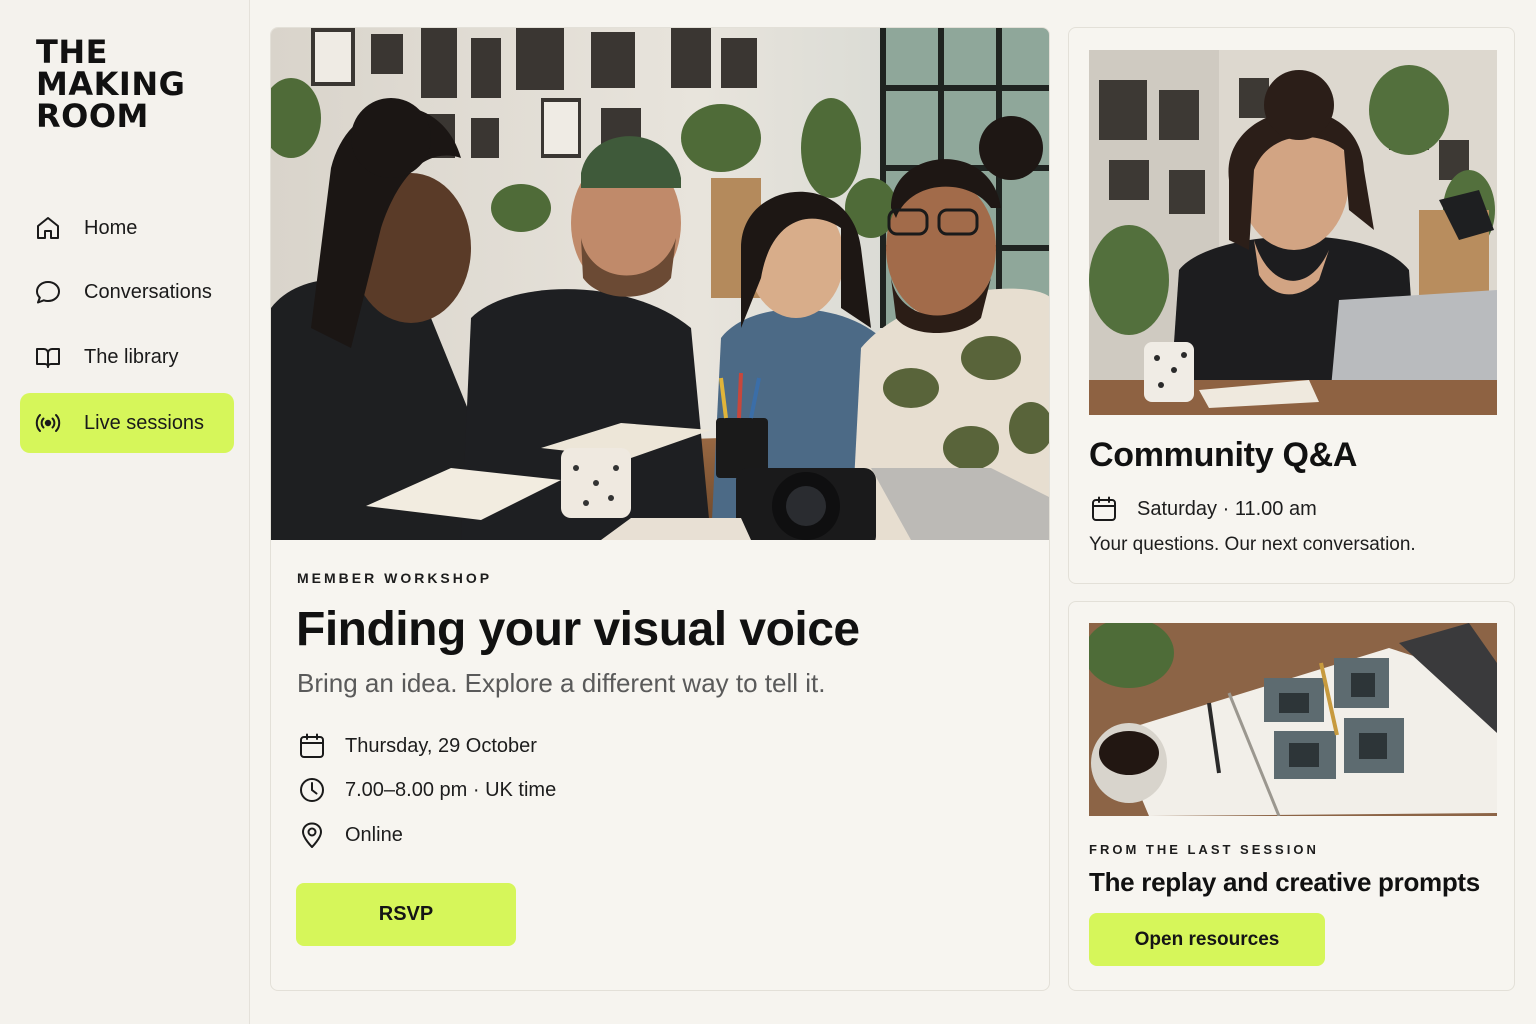 Image resolution: width=1536 pixels, height=1024 pixels. I want to click on workshop-location-text: Online, so click(374, 834).